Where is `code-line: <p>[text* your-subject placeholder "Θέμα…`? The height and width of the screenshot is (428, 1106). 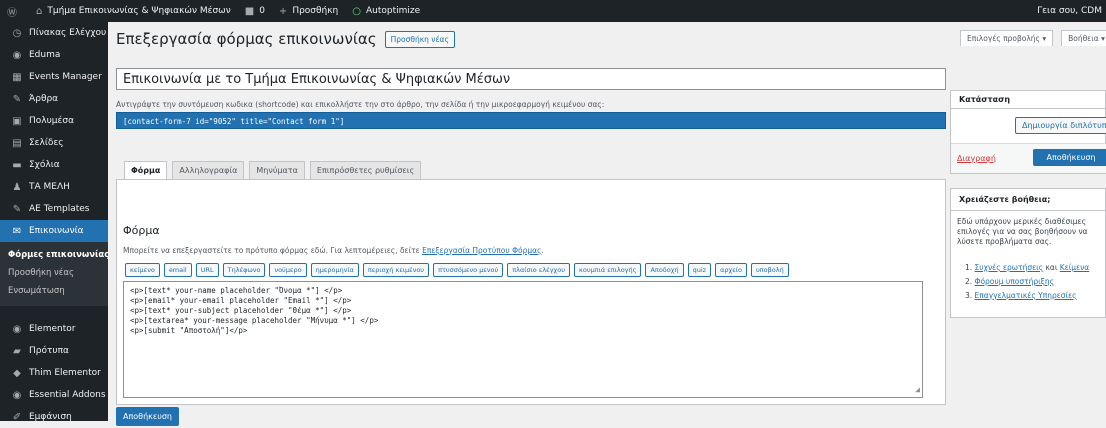 code-line: <p>[text* your-subject placeholder "Θέμα… is located at coordinates (241, 310).